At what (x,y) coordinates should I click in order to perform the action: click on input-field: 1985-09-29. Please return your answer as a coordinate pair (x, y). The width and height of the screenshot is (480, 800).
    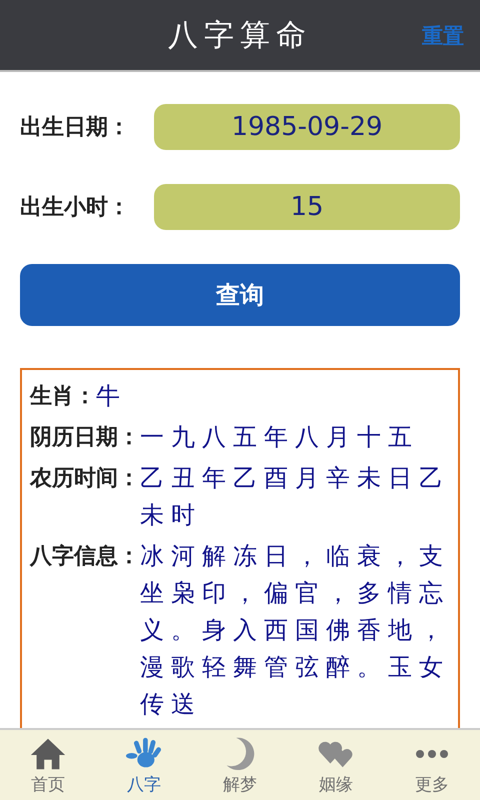
    Looking at the image, I should click on (307, 127).